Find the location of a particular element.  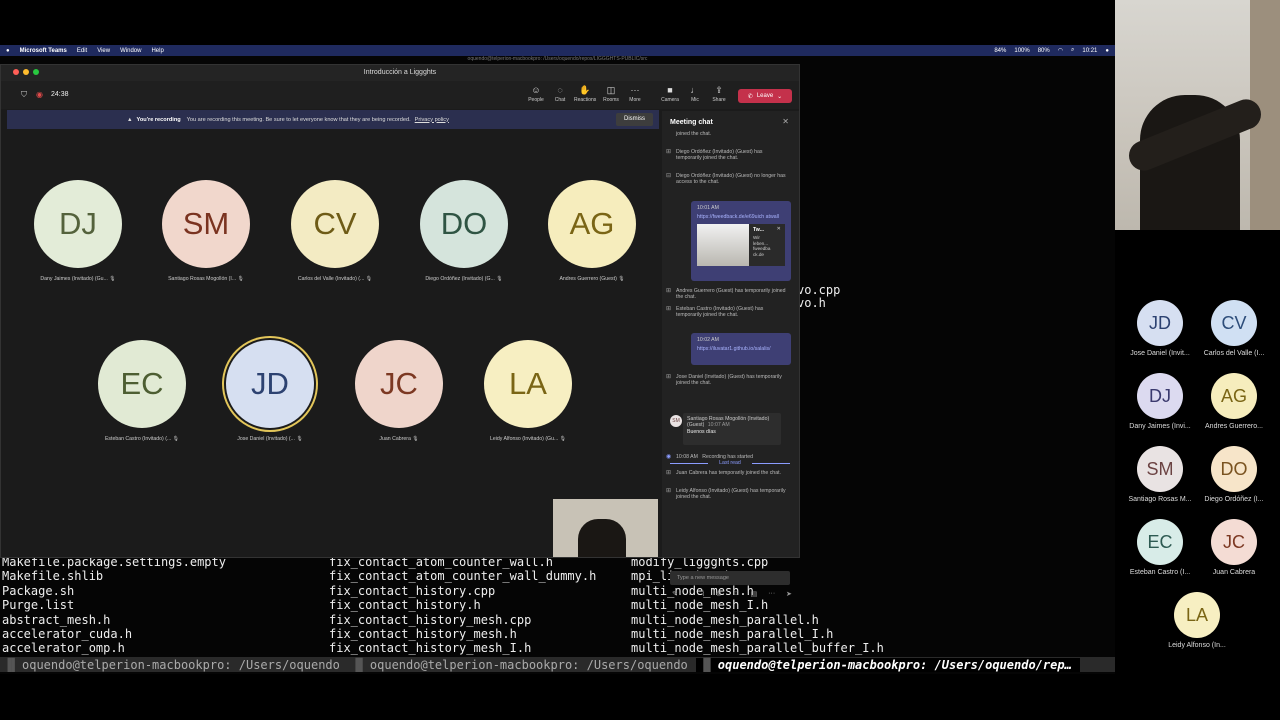

gif-icon: ▤ is located at coordinates (754, 594).